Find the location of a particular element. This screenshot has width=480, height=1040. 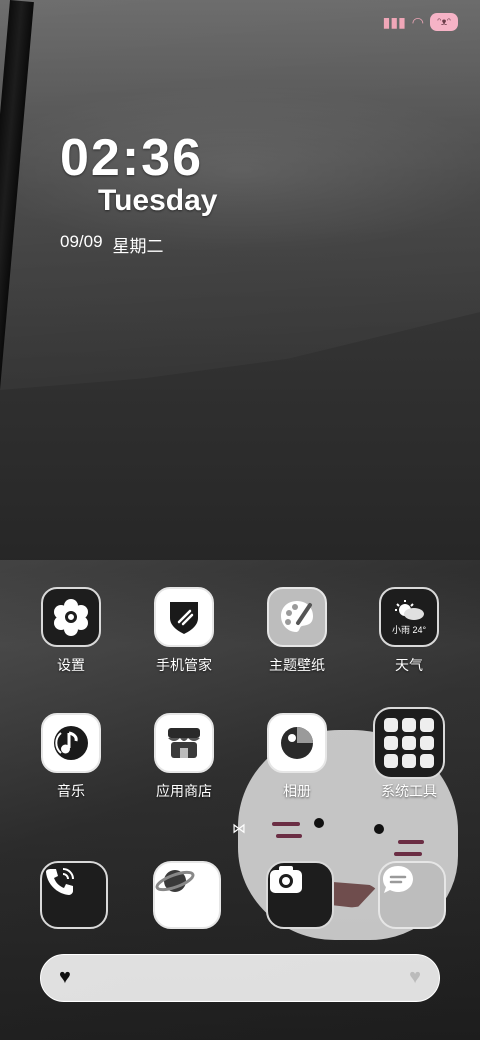

app-store-tile is located at coordinates (184, 743).